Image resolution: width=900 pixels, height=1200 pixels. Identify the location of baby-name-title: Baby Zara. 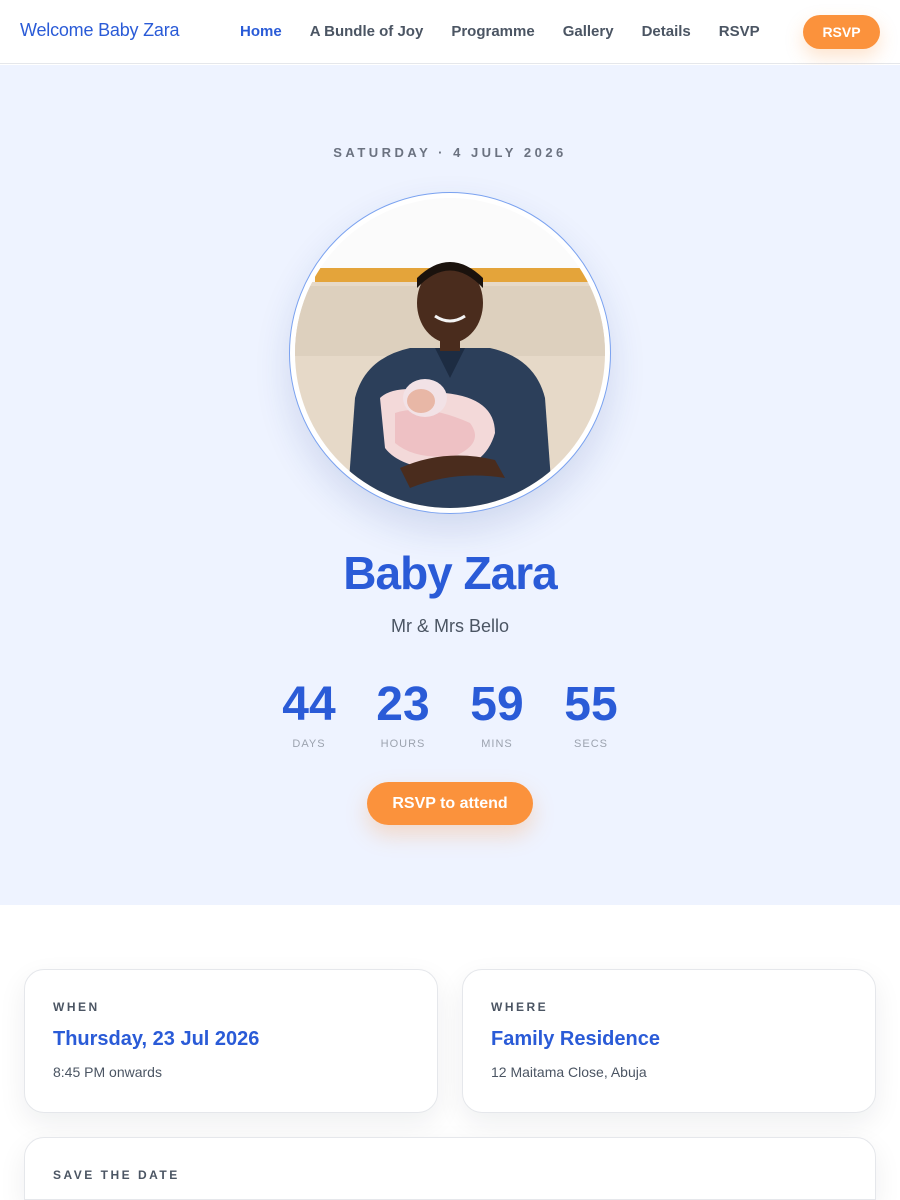
(450, 573).